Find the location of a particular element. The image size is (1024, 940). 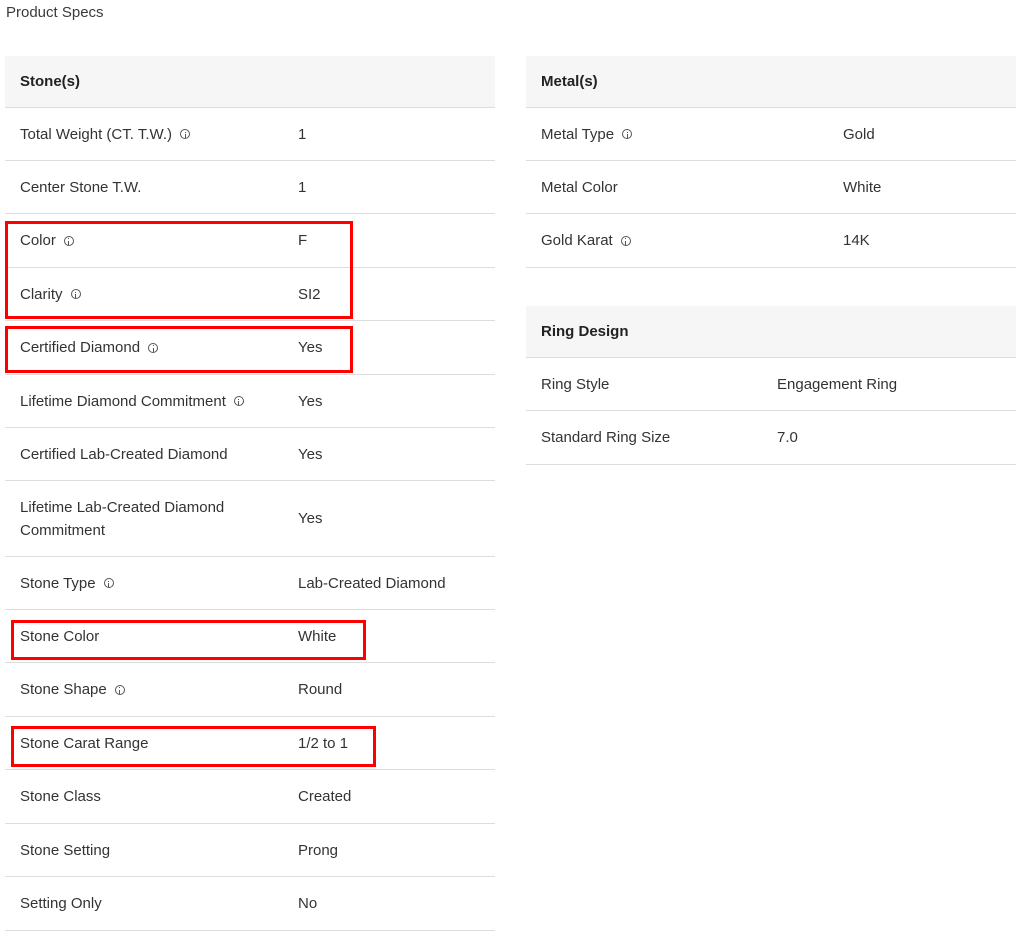

spec-label: Metal Color is located at coordinates (579, 187).